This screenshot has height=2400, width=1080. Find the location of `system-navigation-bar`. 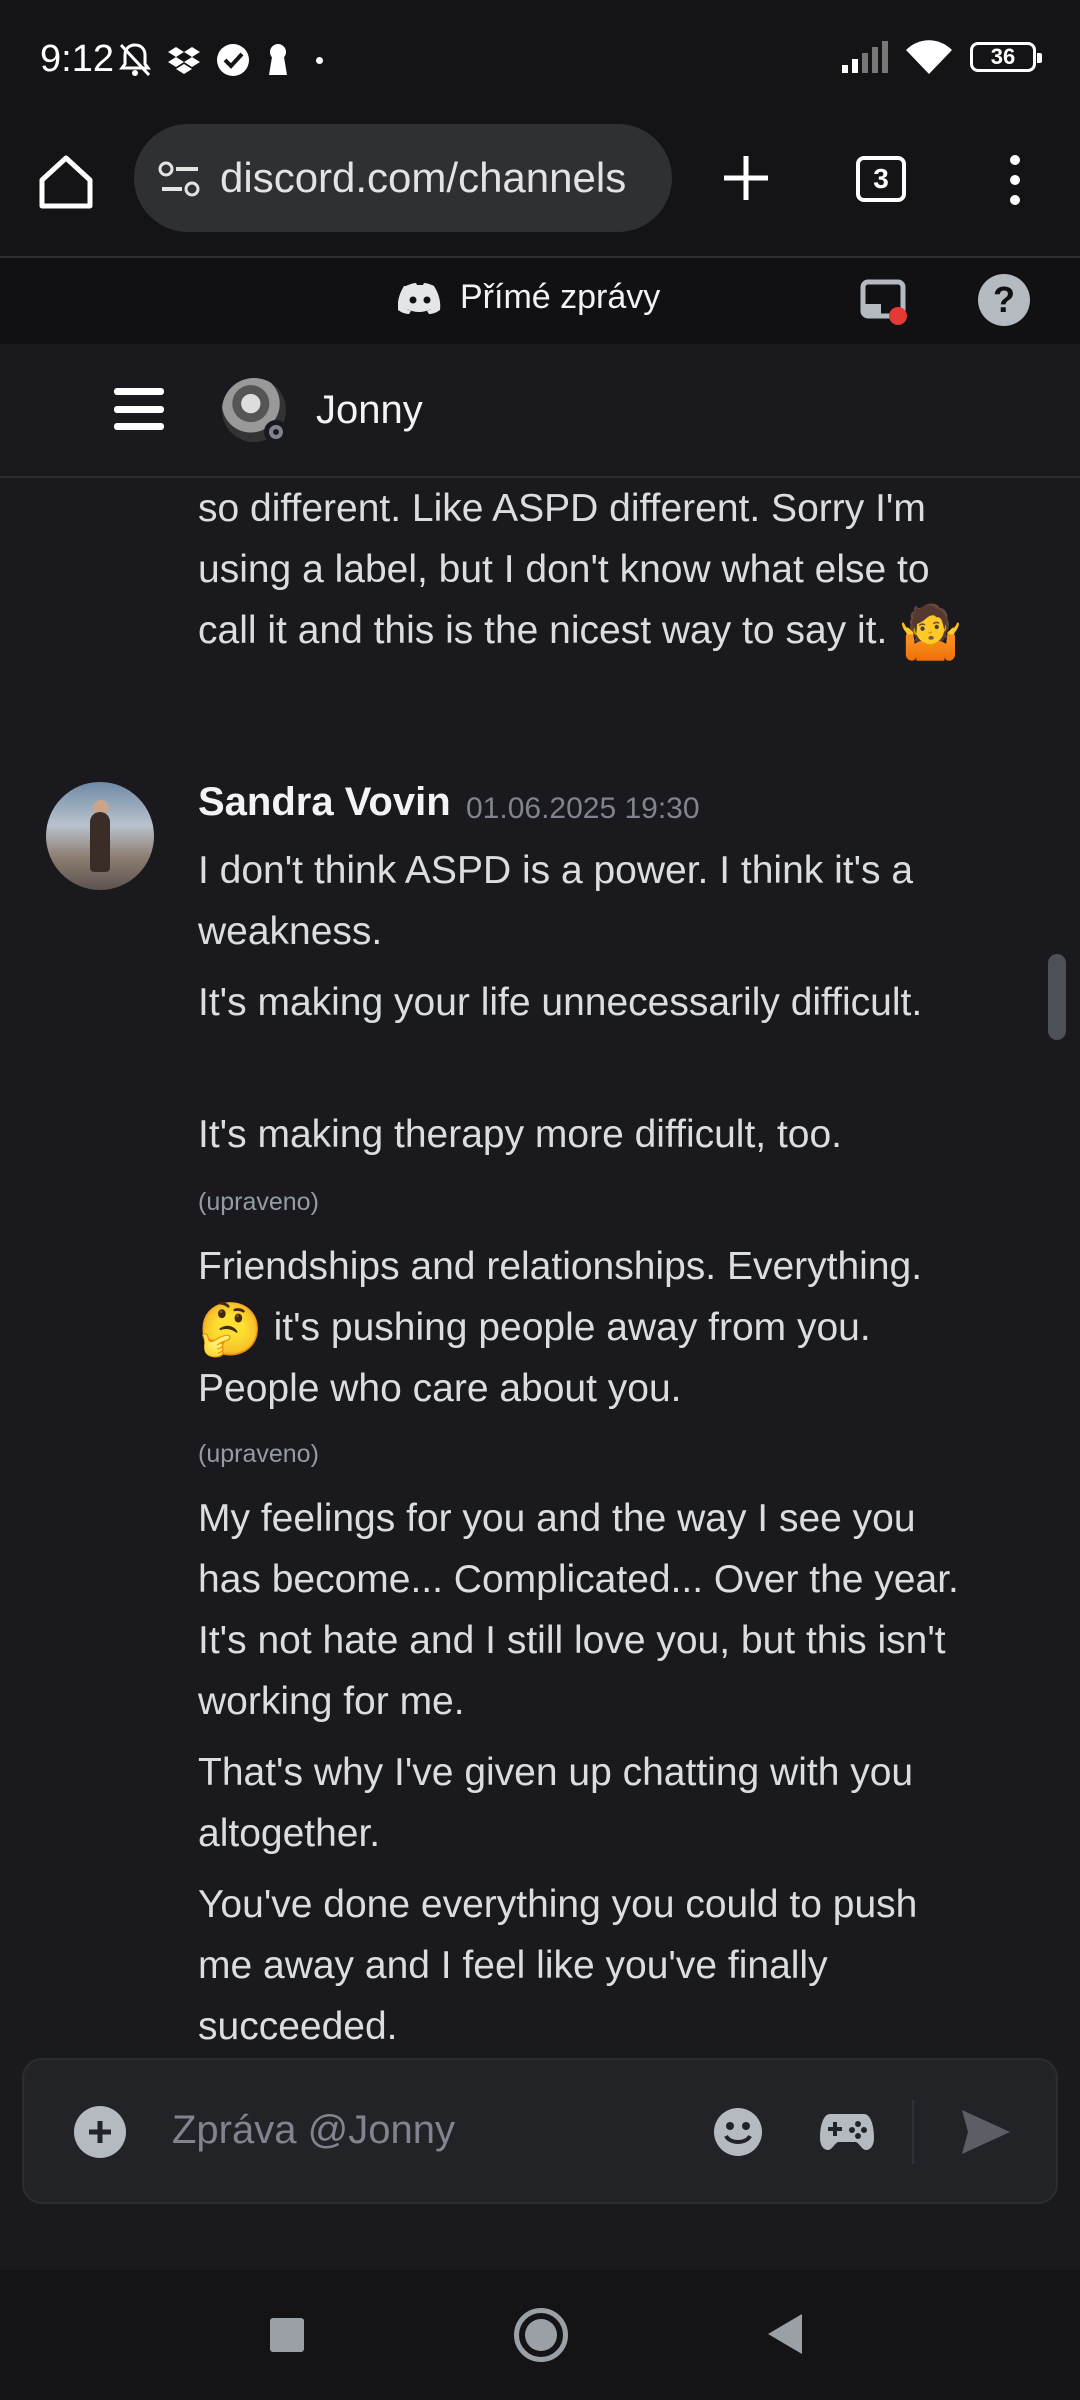

system-navigation-bar is located at coordinates (540, 2335).